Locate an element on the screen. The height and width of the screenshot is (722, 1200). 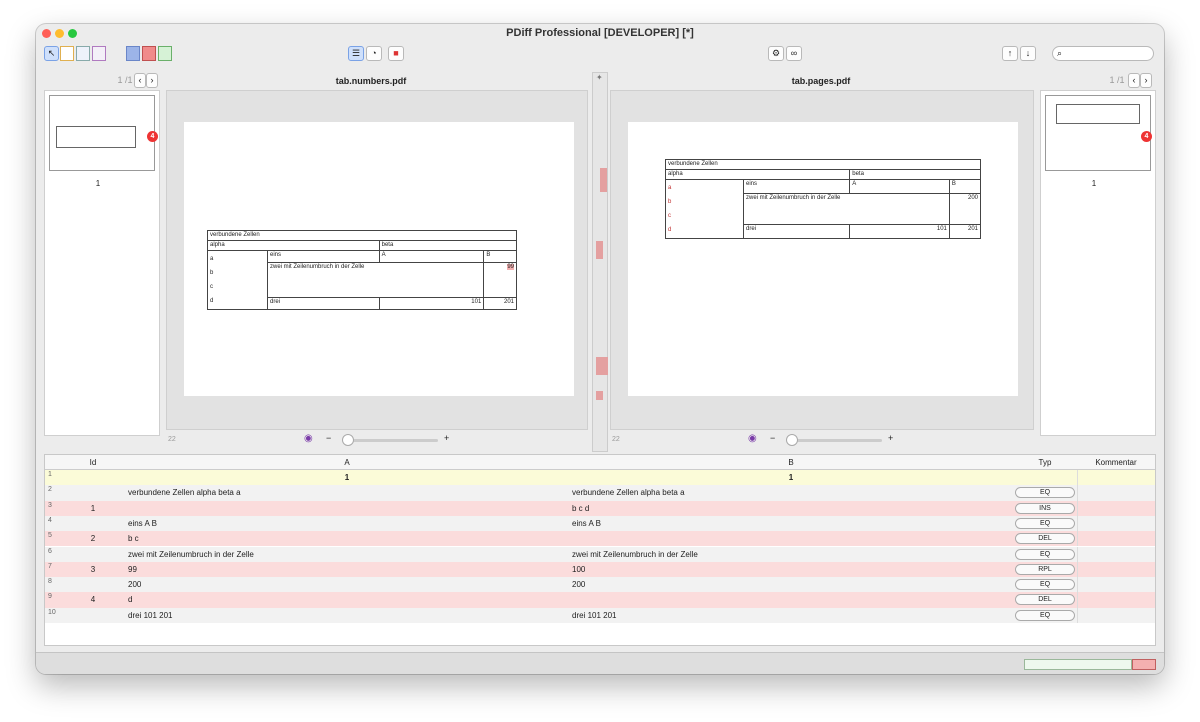
left-next-page-button: › is located at coordinates (152, 80).